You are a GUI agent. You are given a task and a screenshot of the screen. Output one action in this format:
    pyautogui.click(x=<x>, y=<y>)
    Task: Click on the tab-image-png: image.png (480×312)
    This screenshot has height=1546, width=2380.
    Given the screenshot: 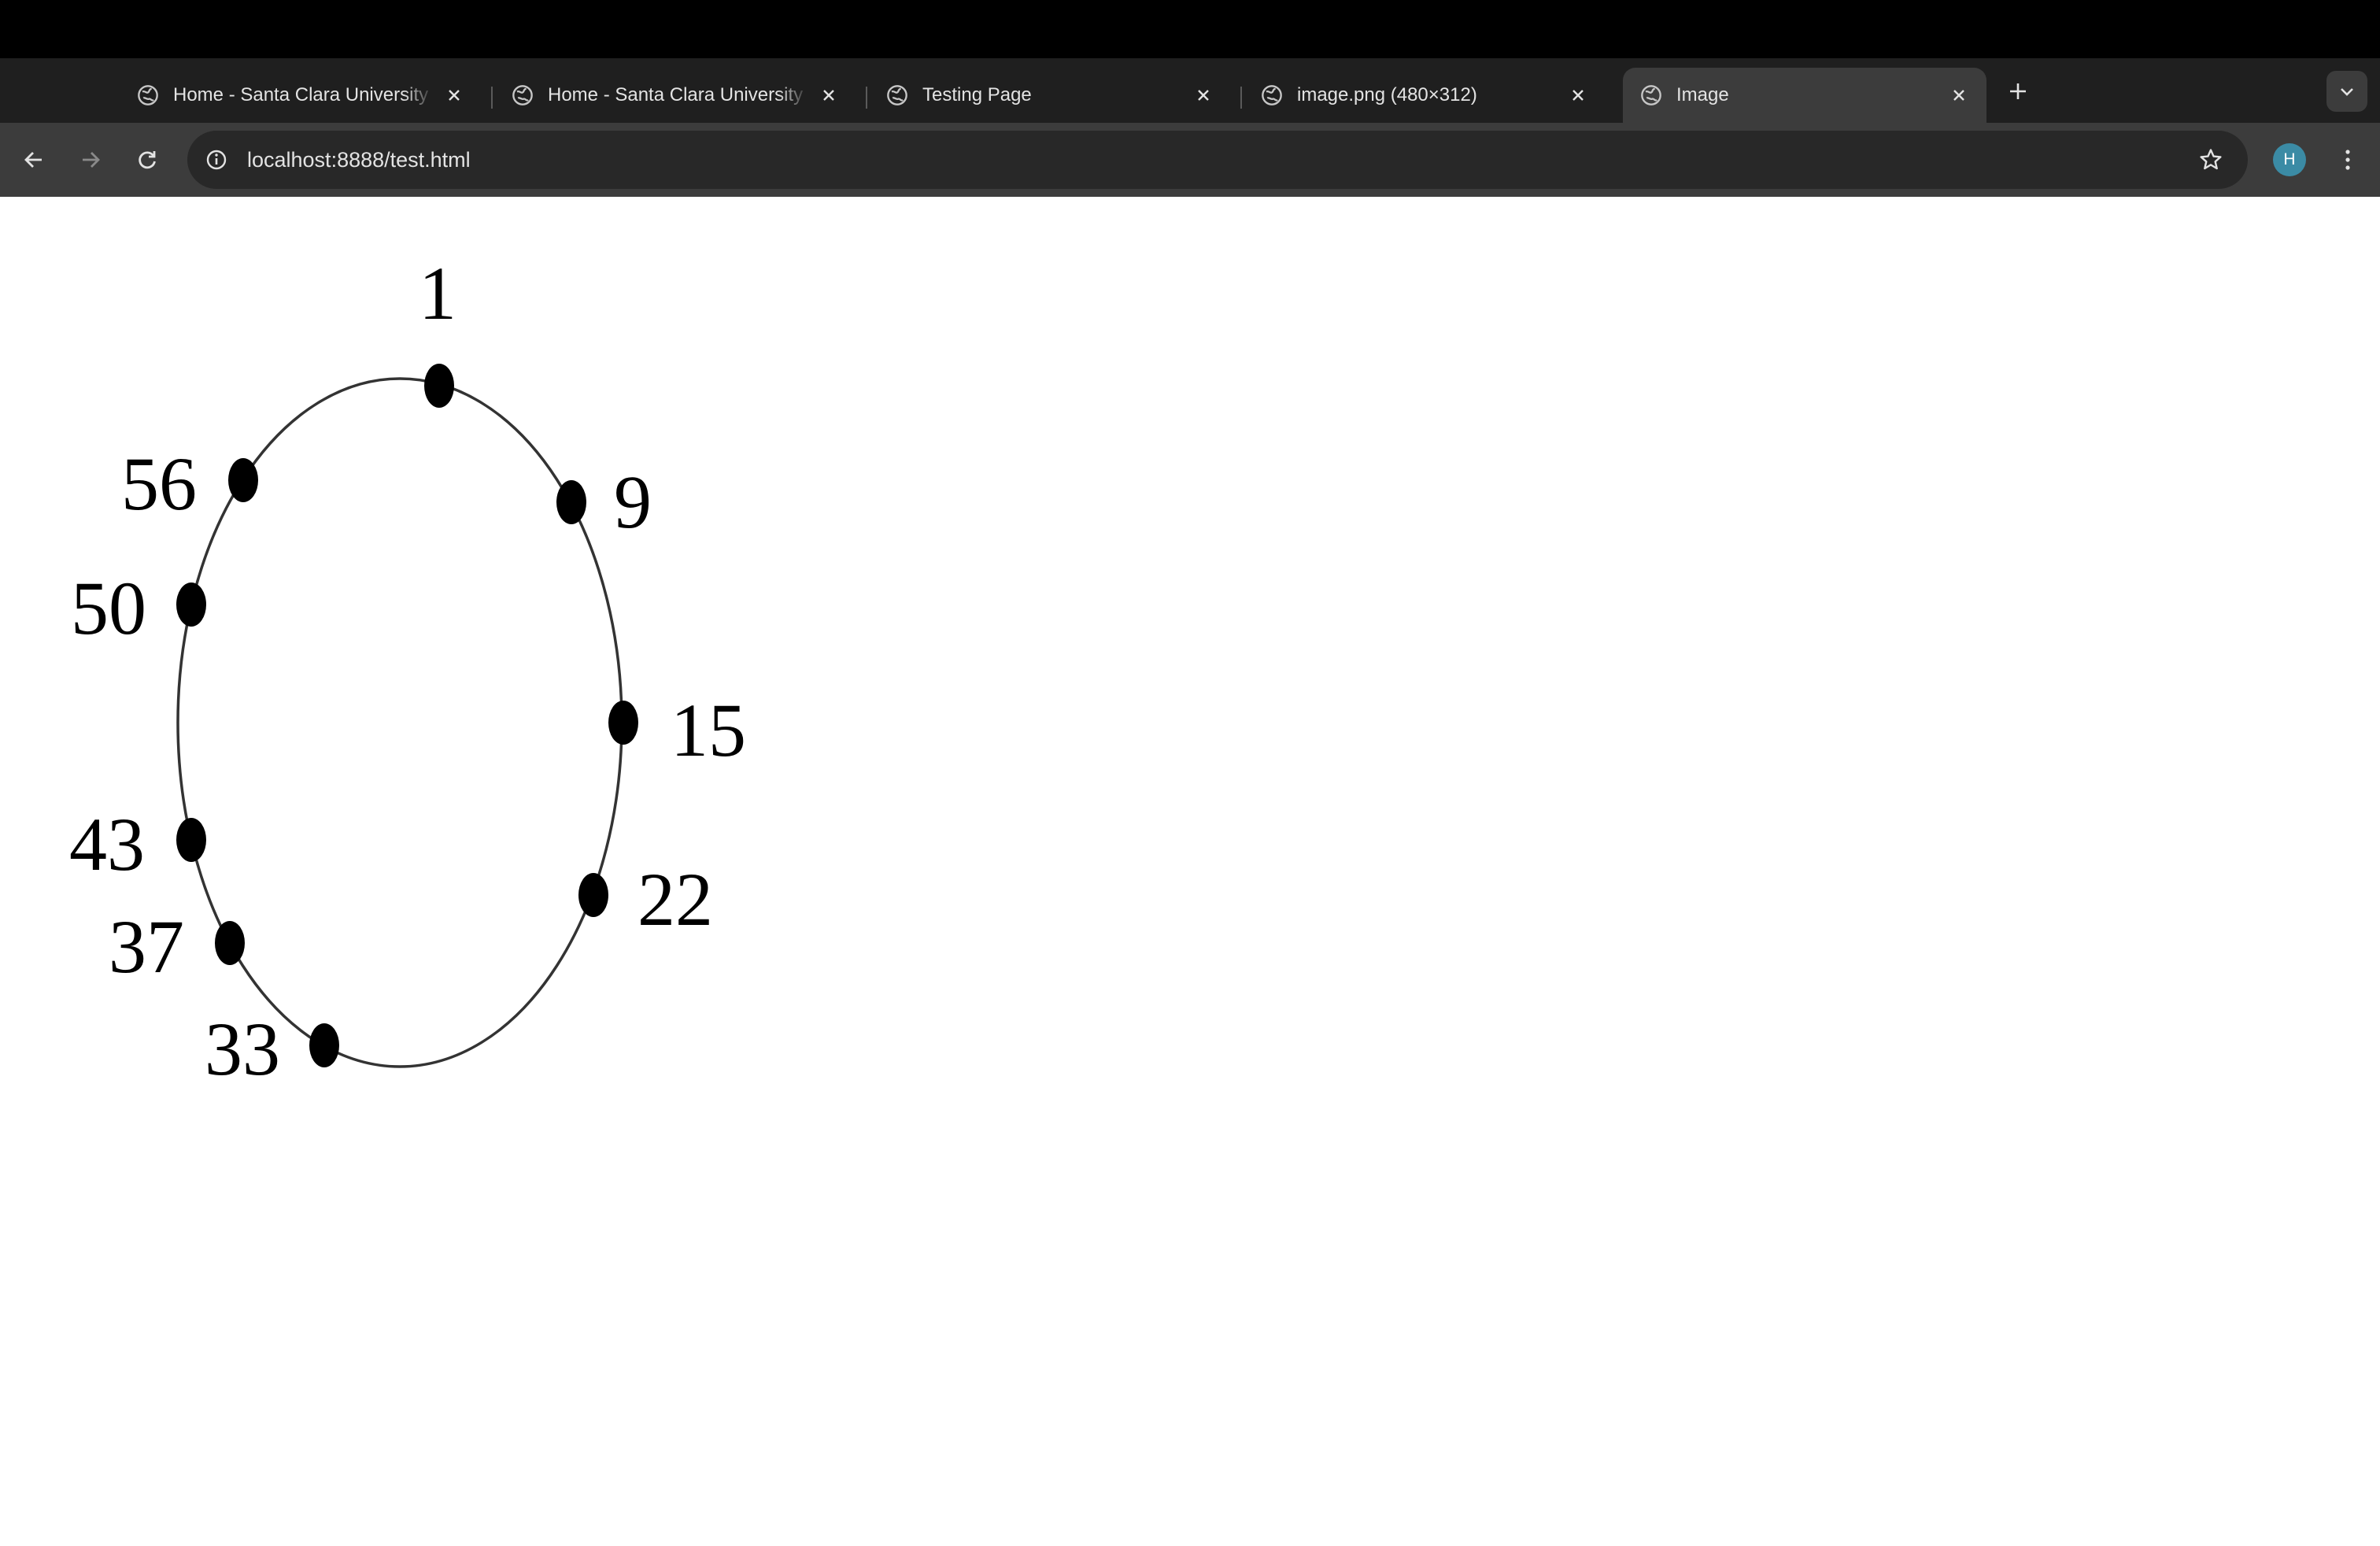 What is the action you would take?
    pyautogui.click(x=1425, y=96)
    